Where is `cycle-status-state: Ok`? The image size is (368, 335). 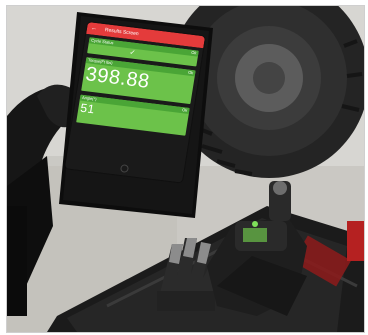
cycle-status-state: Ok is located at coordinates (193, 52).